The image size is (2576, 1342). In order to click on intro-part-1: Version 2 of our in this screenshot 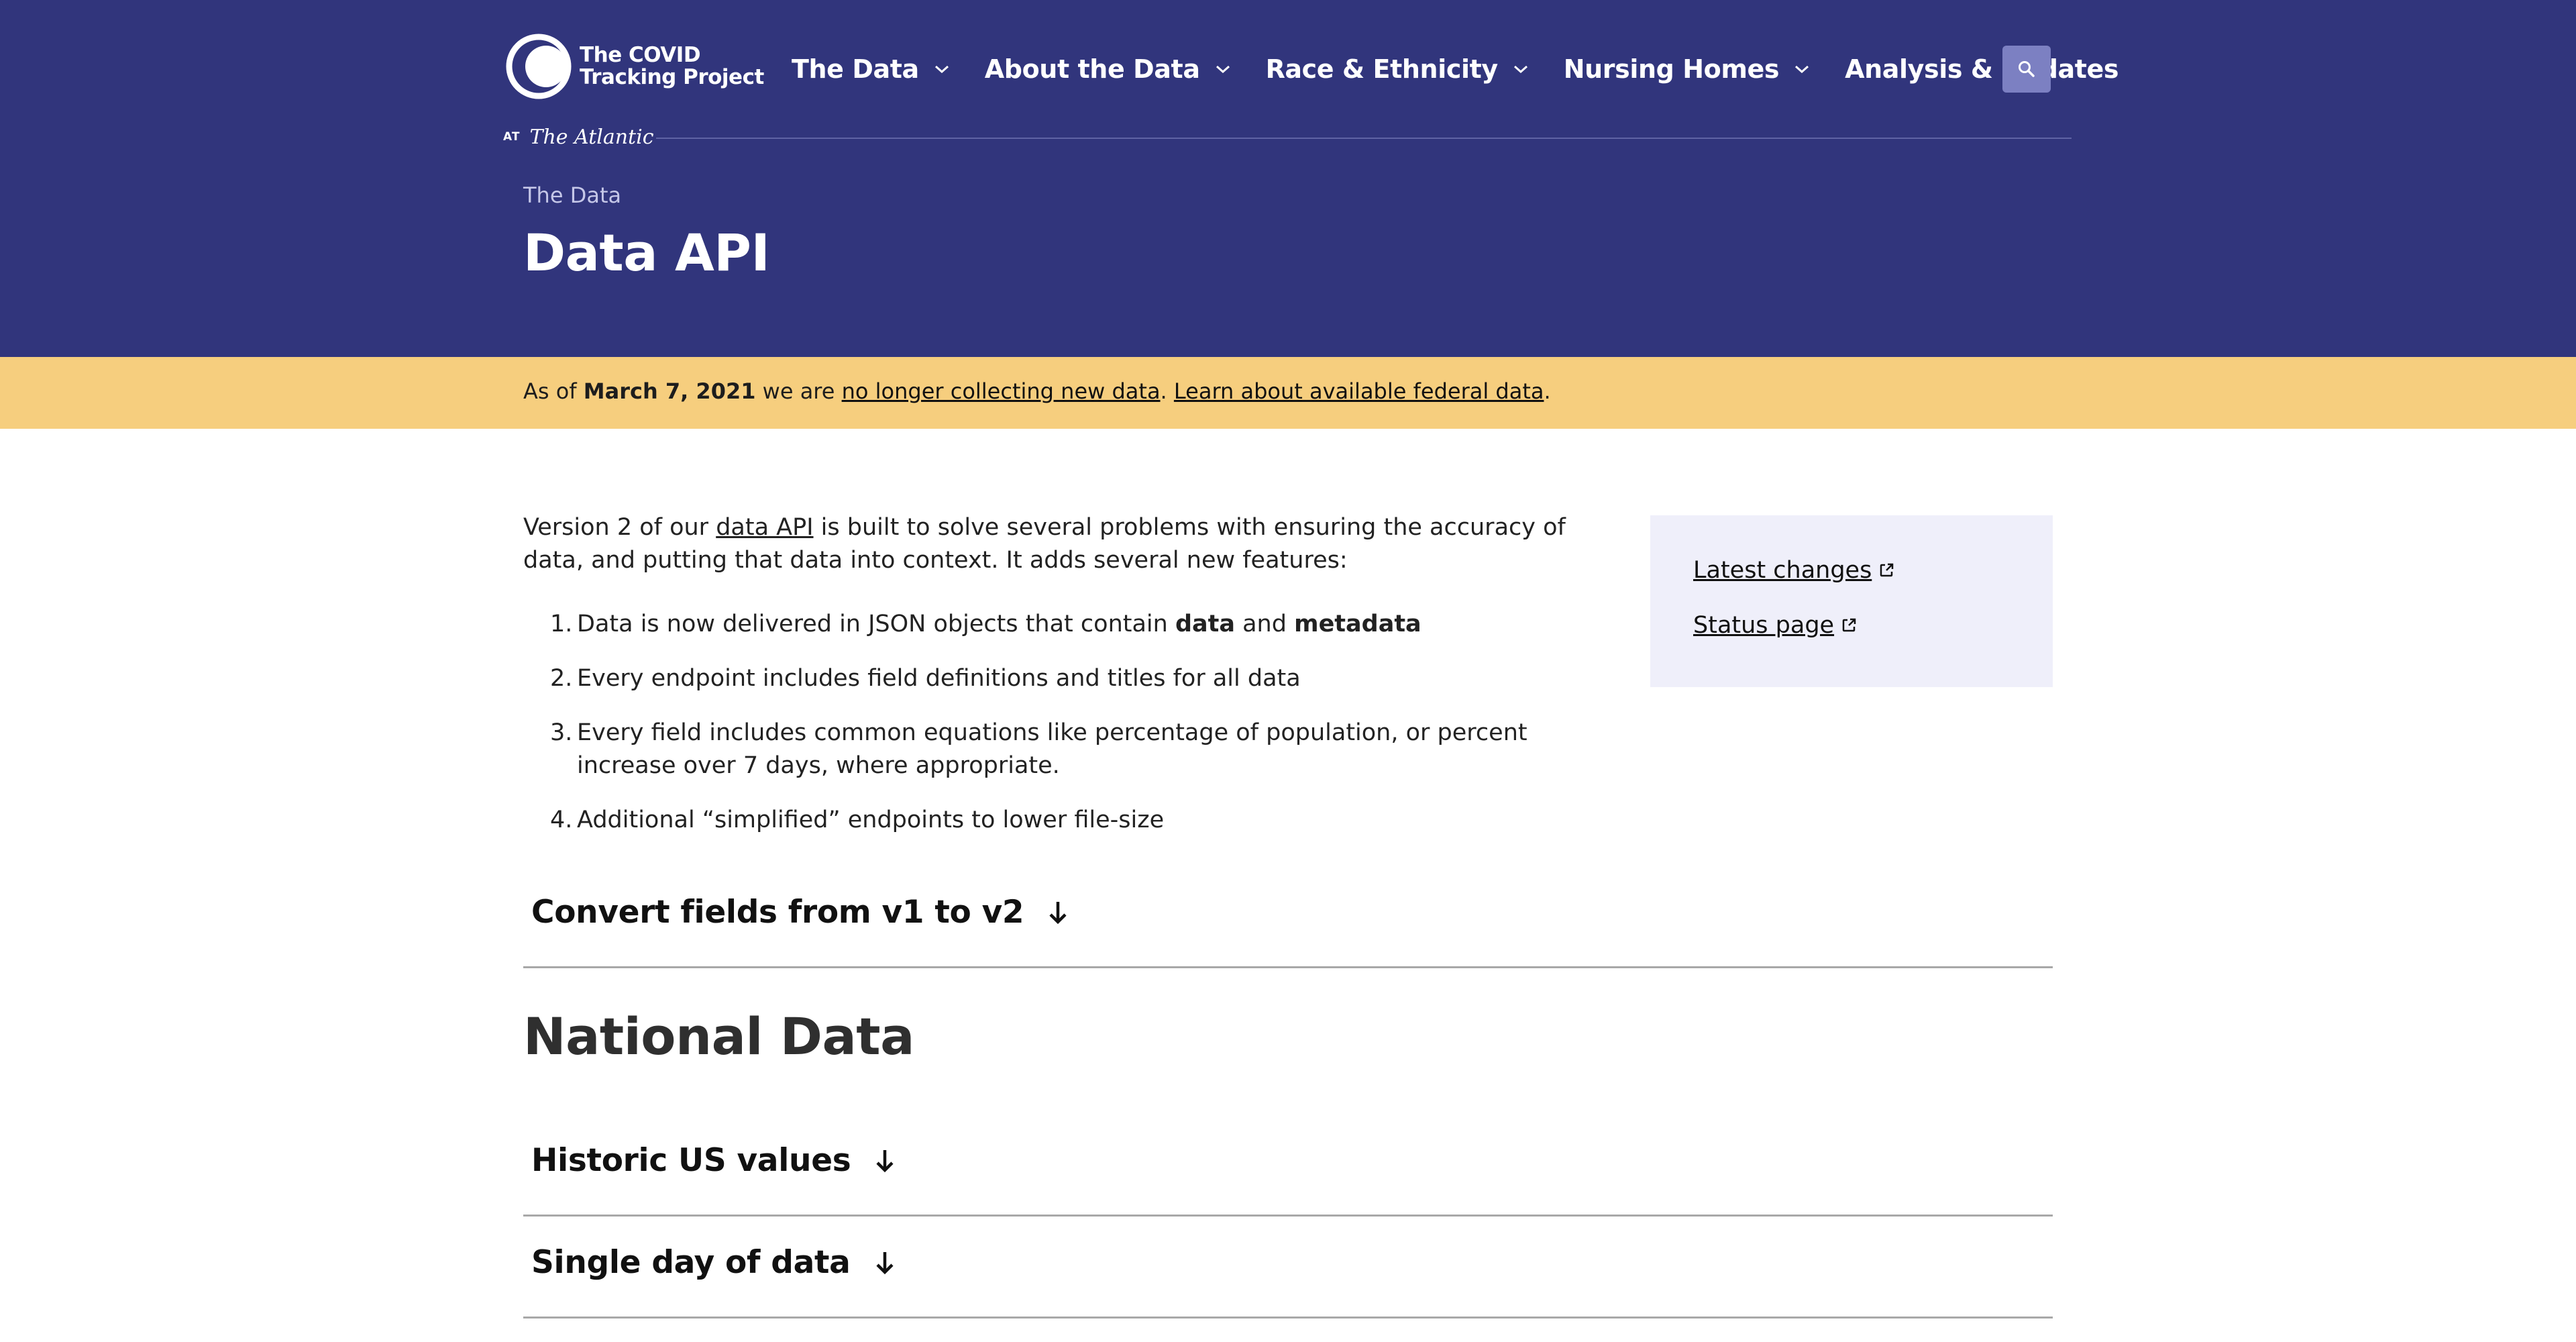, I will do `click(619, 527)`.